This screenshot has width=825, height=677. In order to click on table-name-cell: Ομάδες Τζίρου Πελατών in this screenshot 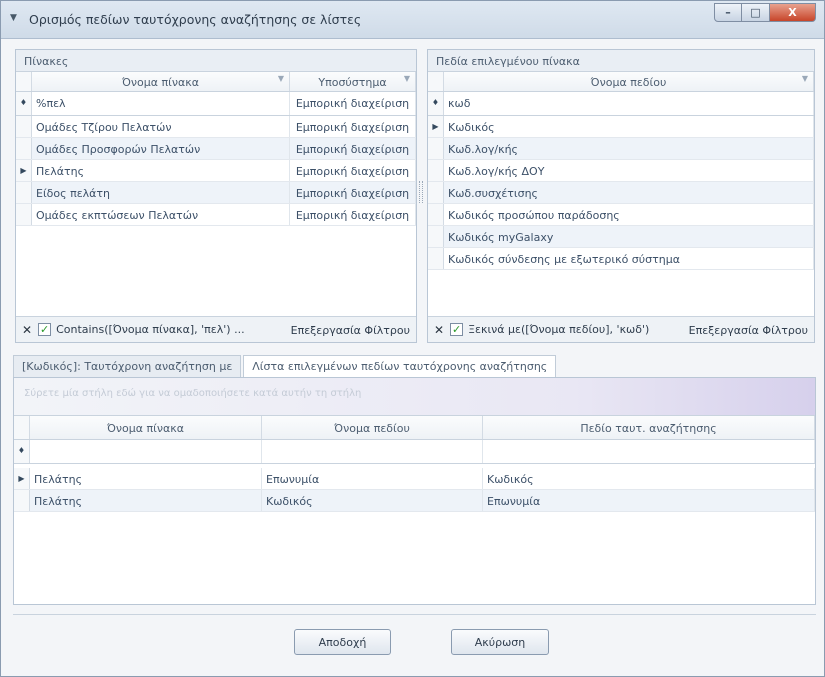, I will do `click(161, 126)`.